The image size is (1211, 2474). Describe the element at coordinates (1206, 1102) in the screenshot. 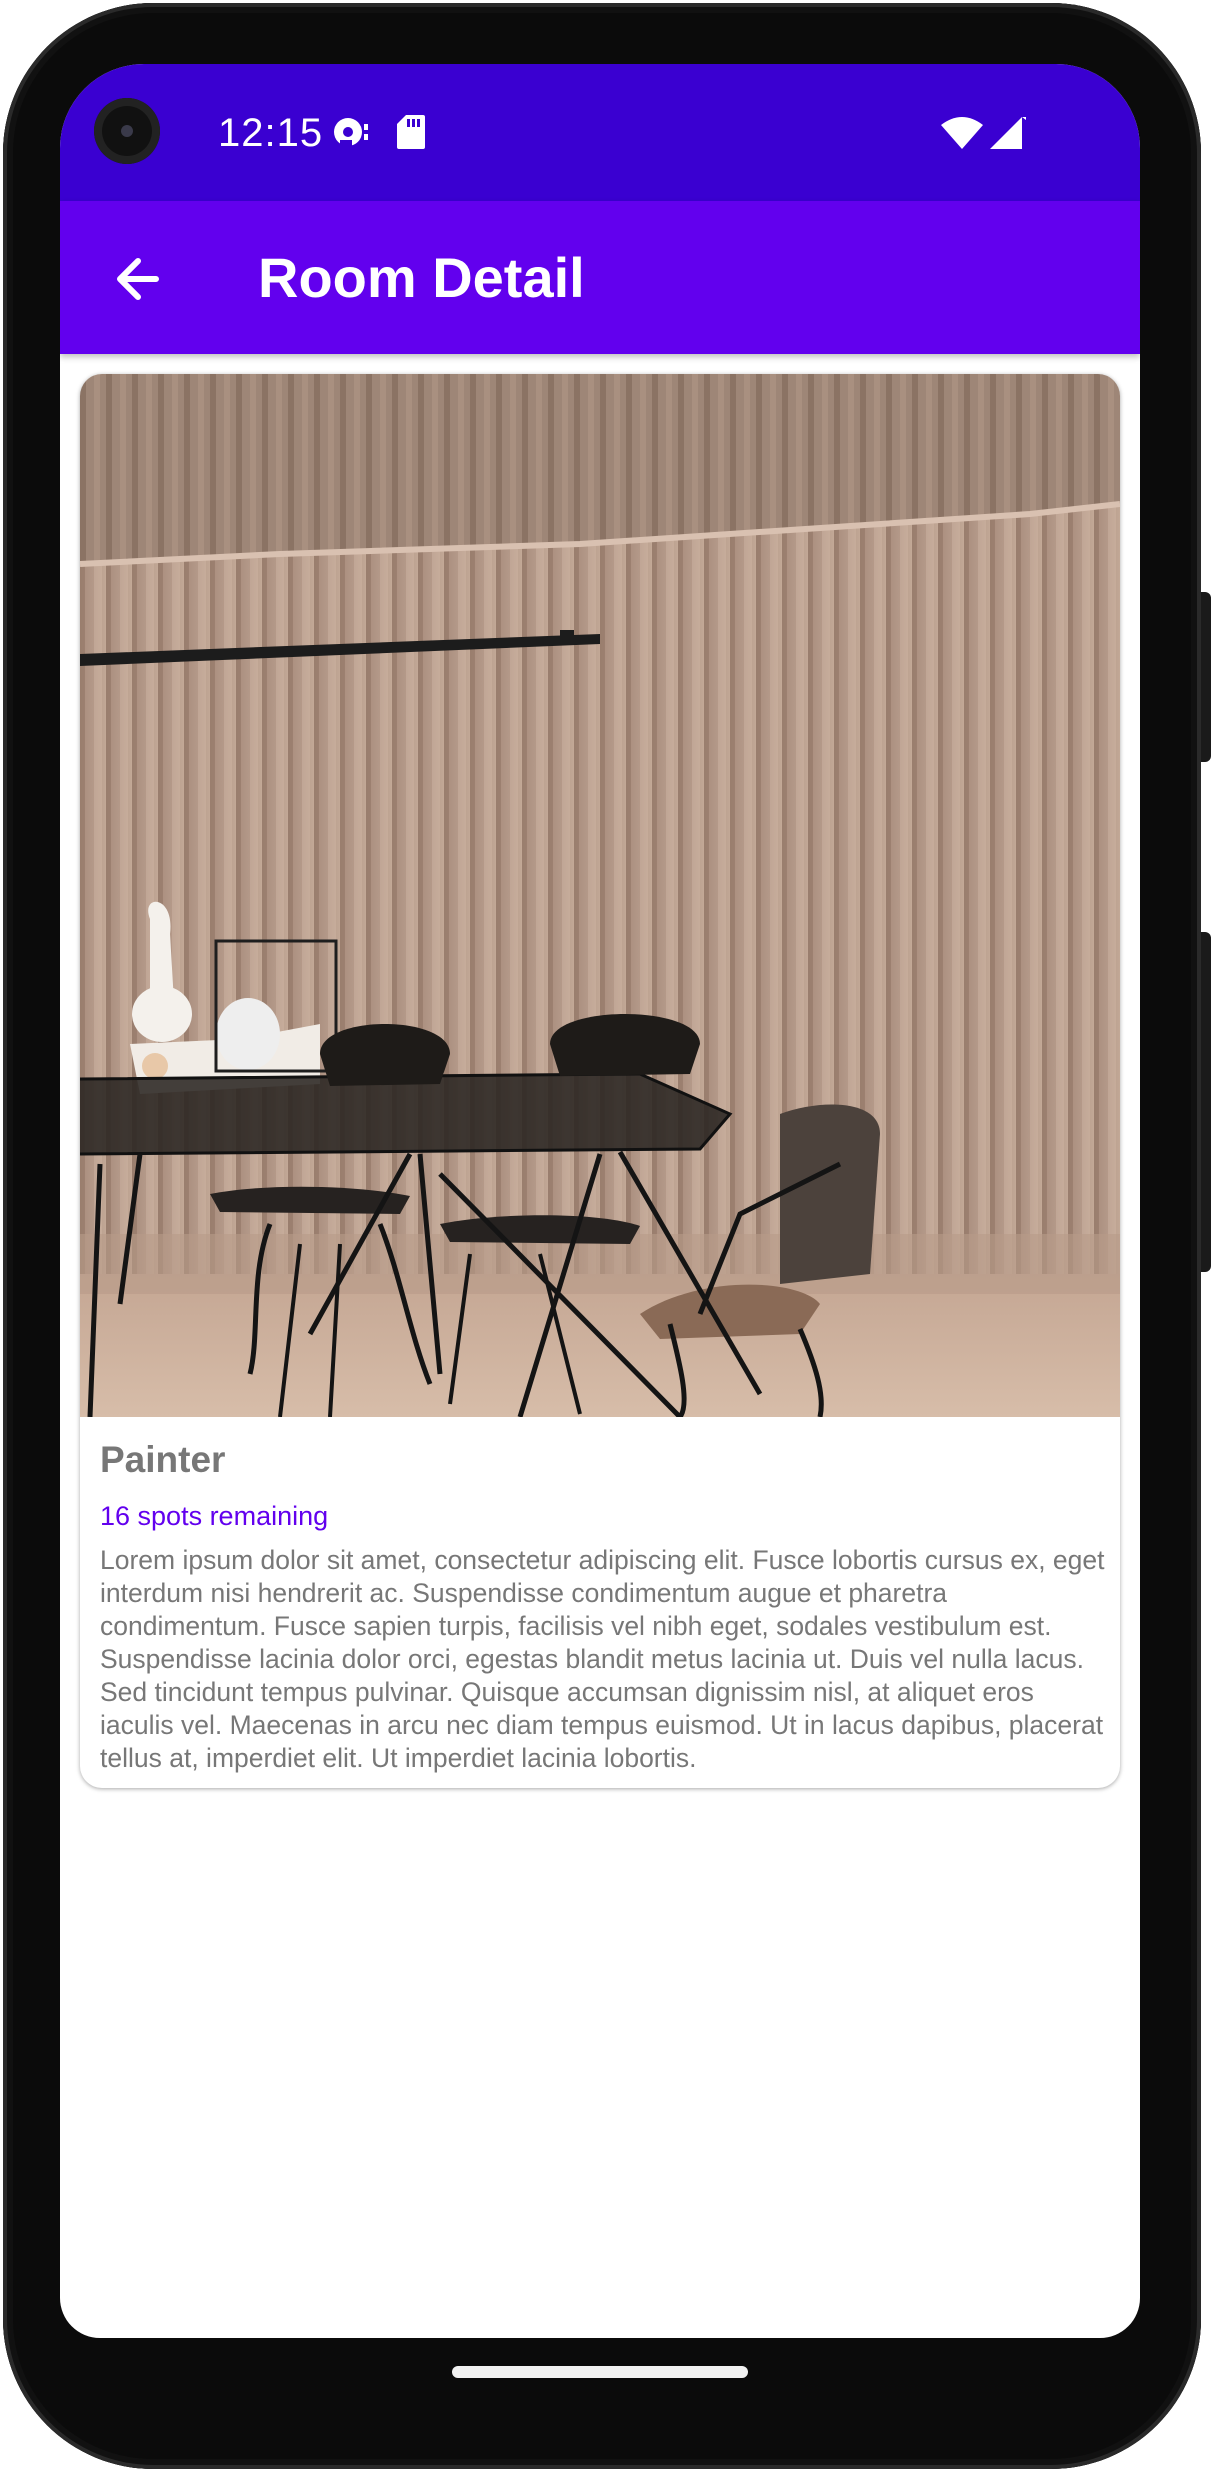

I see `volume-button` at that location.